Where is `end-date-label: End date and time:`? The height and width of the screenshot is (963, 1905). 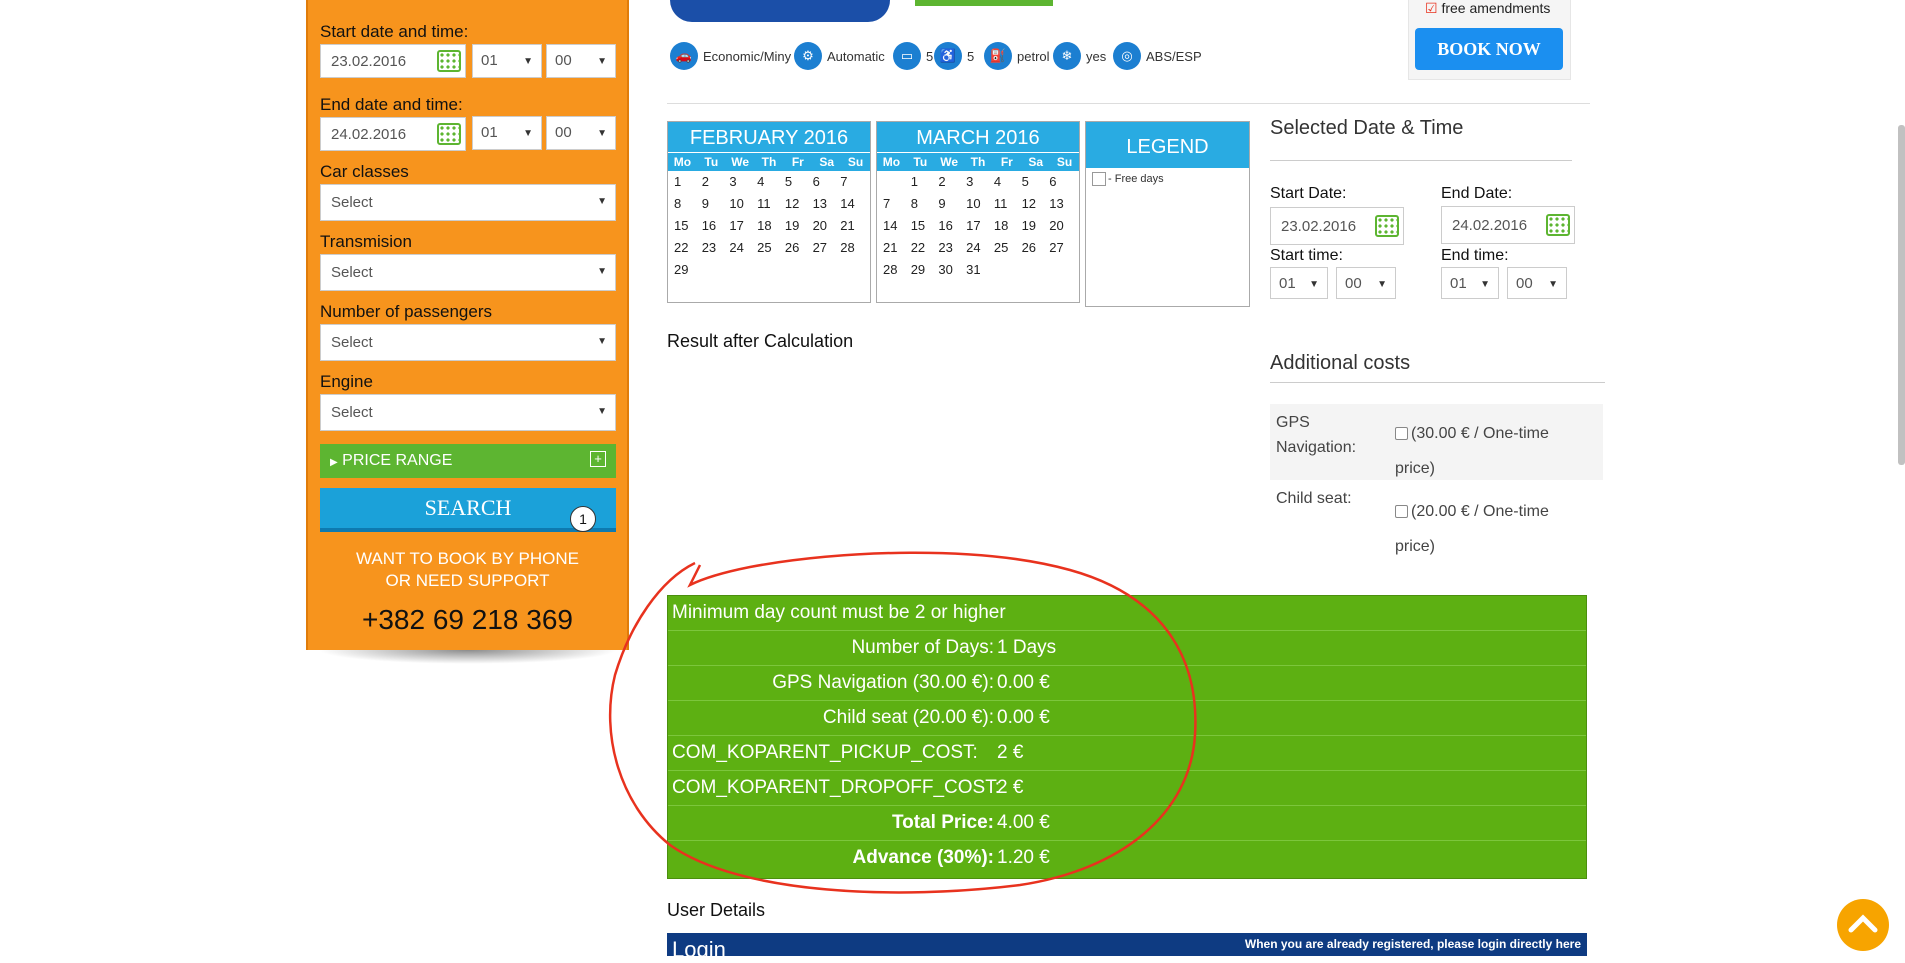
end-date-label: End date and time: is located at coordinates (391, 104).